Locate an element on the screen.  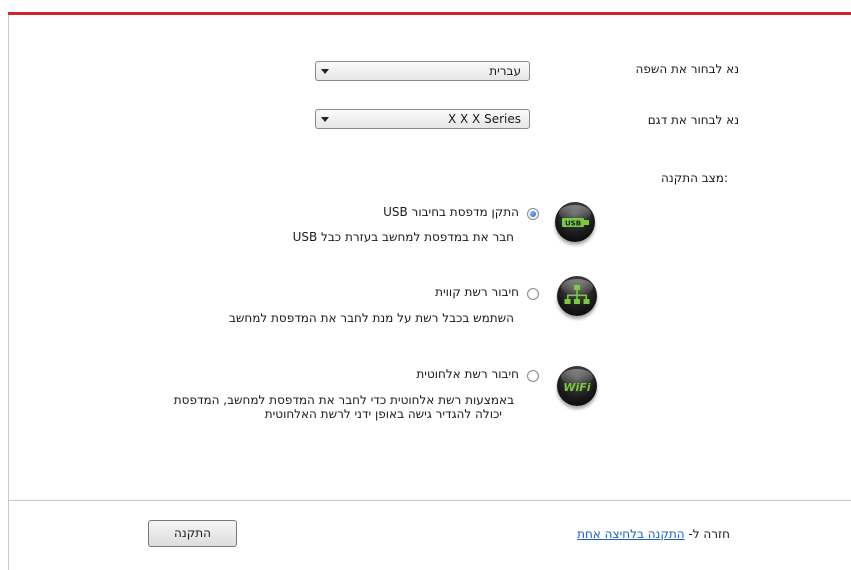
wired-network-option-title: חיבור רשת קווית is located at coordinates (477, 292).